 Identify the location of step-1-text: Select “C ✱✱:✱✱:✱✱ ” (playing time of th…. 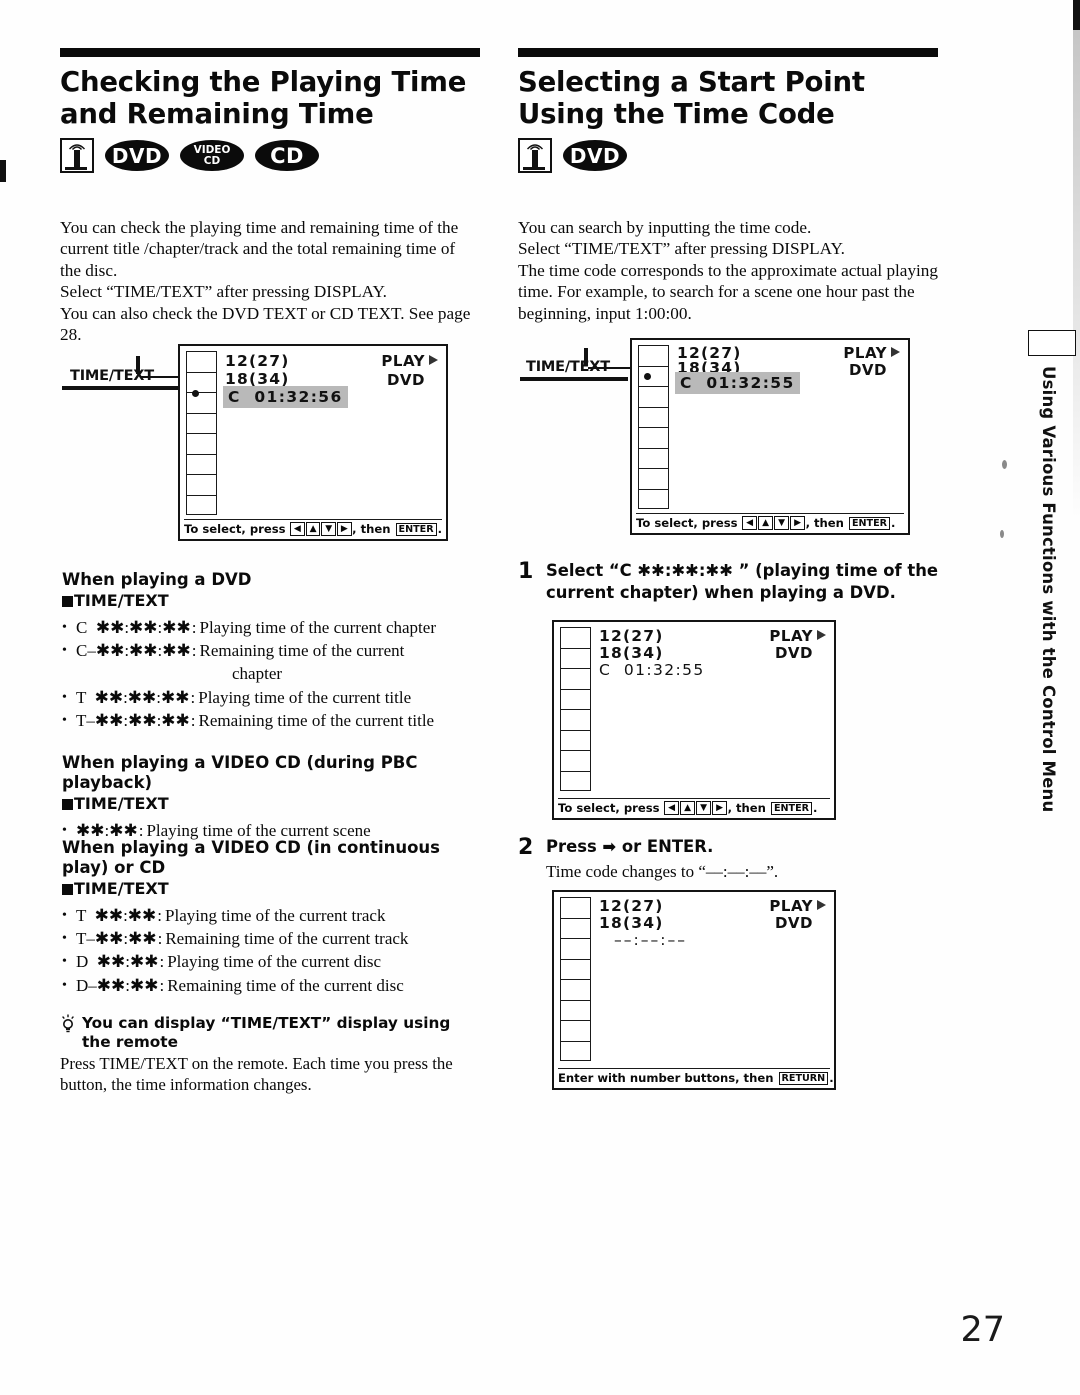
(742, 581).